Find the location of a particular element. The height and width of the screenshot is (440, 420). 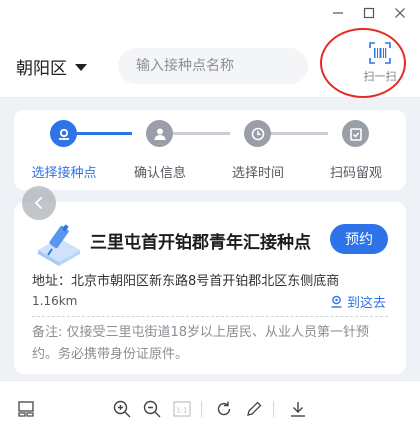

thumbnail-view-icon is located at coordinates (26, 409).